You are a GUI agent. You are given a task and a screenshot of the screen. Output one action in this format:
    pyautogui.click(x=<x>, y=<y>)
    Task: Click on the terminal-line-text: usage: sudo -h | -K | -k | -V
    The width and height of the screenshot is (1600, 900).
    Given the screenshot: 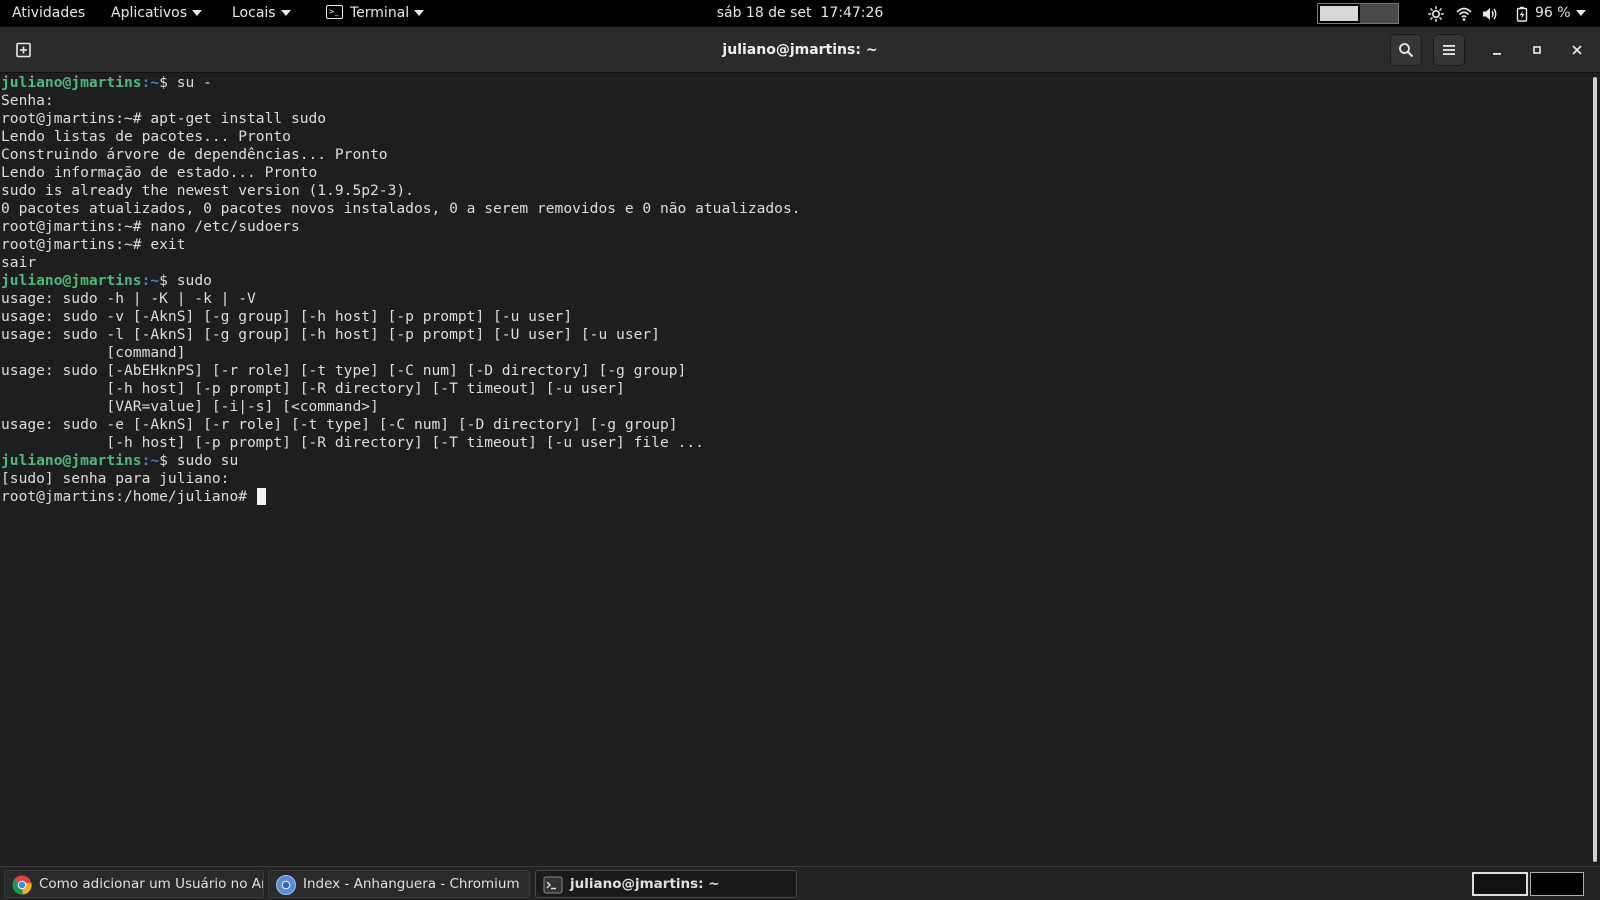 What is the action you would take?
    pyautogui.click(x=128, y=298)
    